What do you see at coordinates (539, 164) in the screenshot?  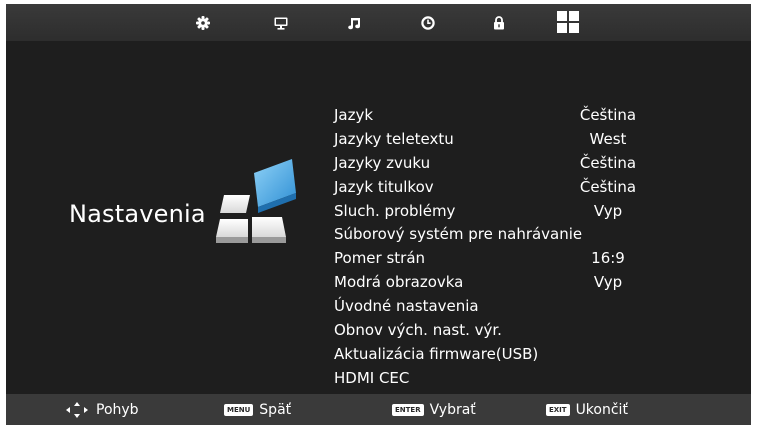 I see `menu-item-jazyky-zvuku: Jazyky zvuku Čeština` at bounding box center [539, 164].